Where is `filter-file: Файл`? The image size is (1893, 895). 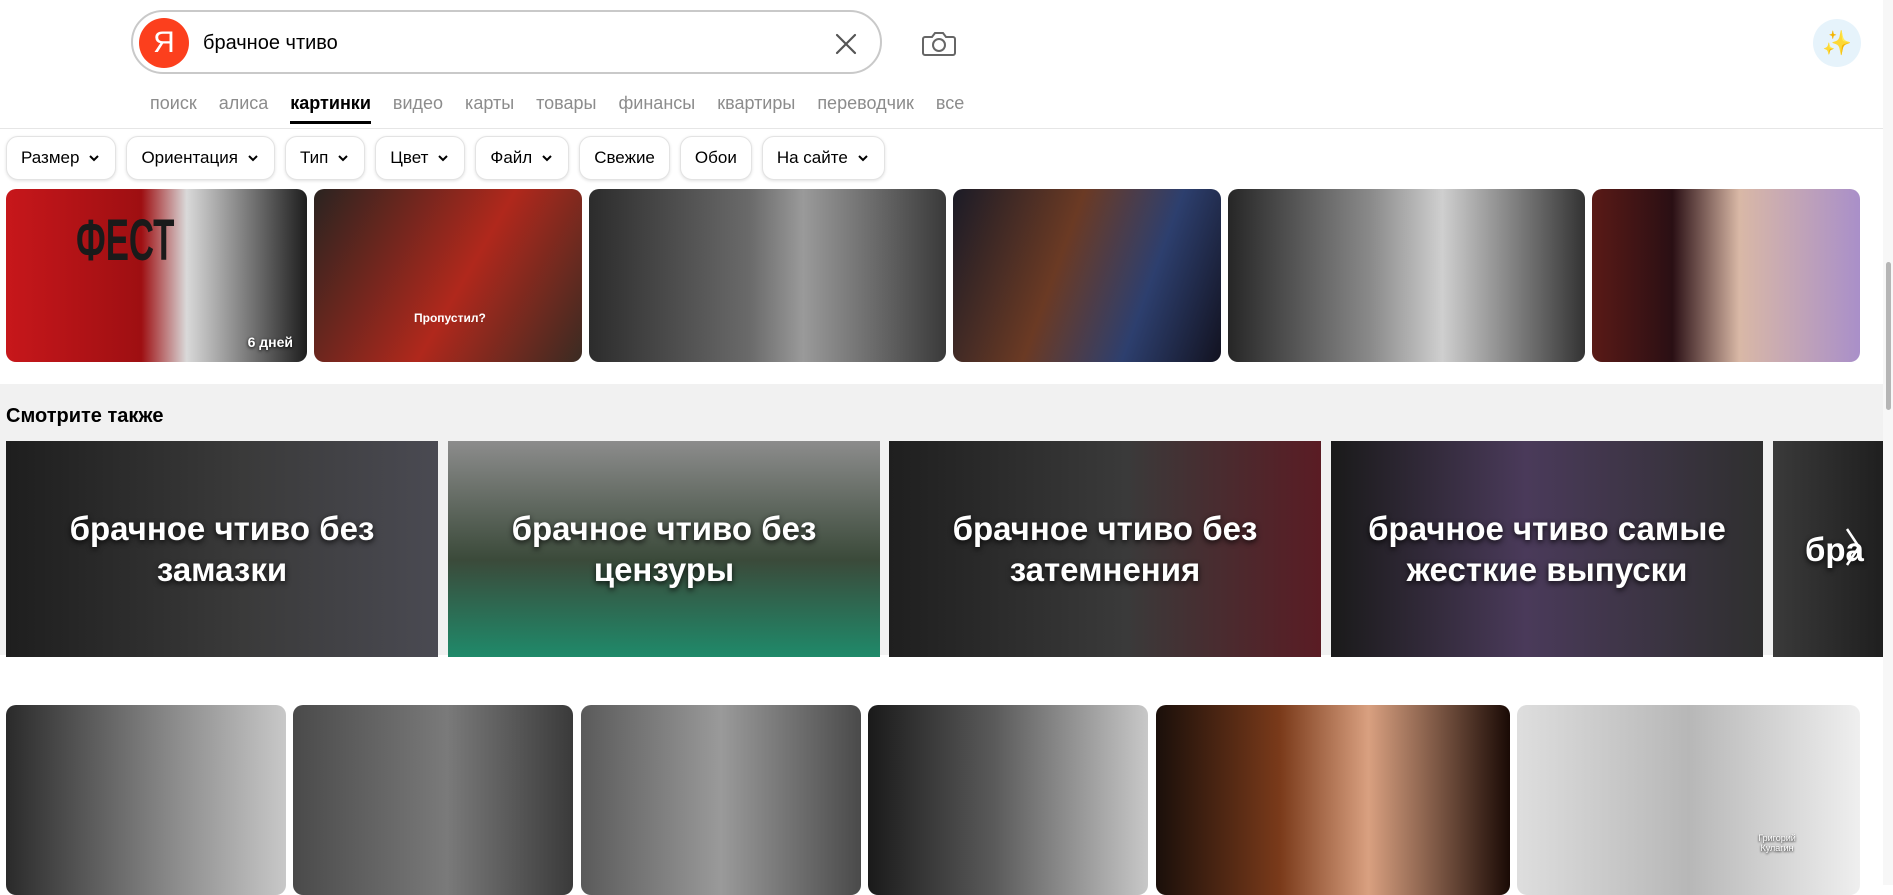 filter-file: Файл is located at coordinates (522, 158).